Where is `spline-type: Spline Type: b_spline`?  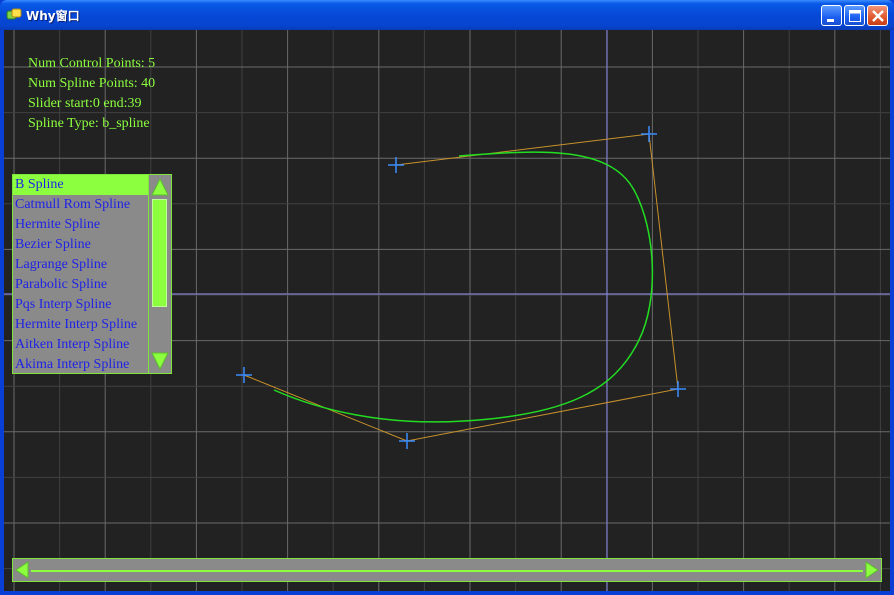 spline-type: Spline Type: b_spline is located at coordinates (89, 123).